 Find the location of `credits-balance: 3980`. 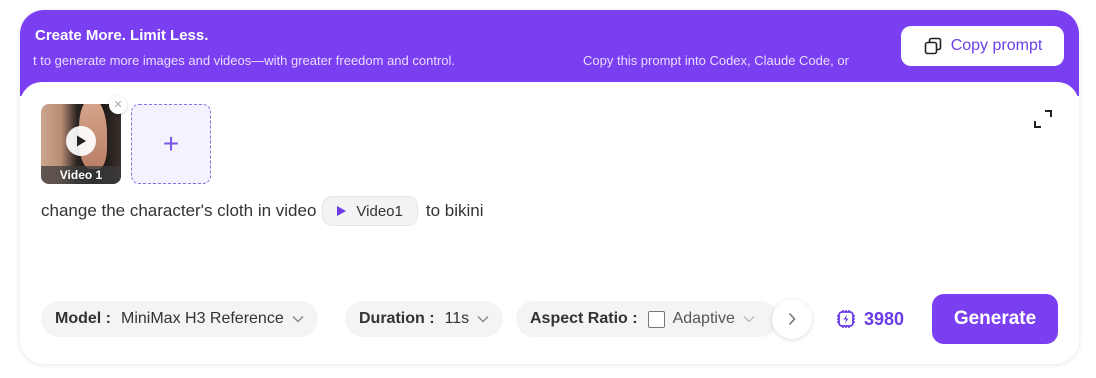

credits-balance: 3980 is located at coordinates (869, 319).